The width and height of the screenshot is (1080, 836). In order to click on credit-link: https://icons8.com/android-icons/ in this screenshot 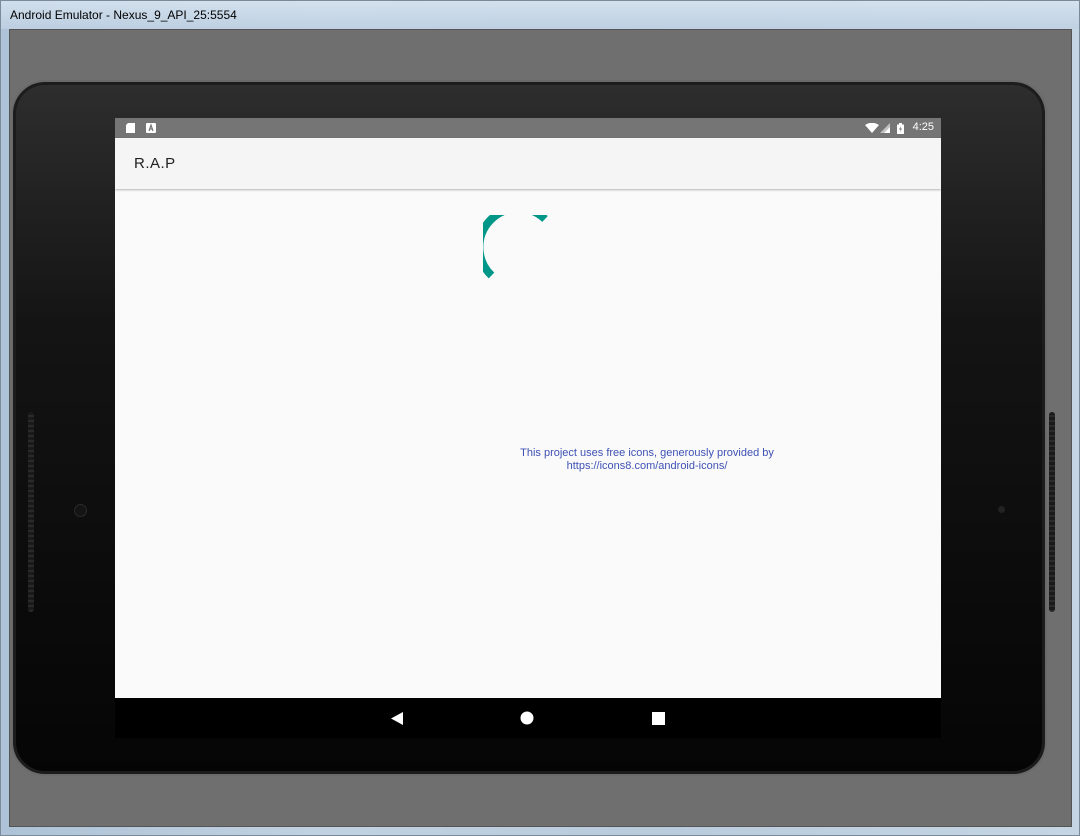, I will do `click(647, 466)`.